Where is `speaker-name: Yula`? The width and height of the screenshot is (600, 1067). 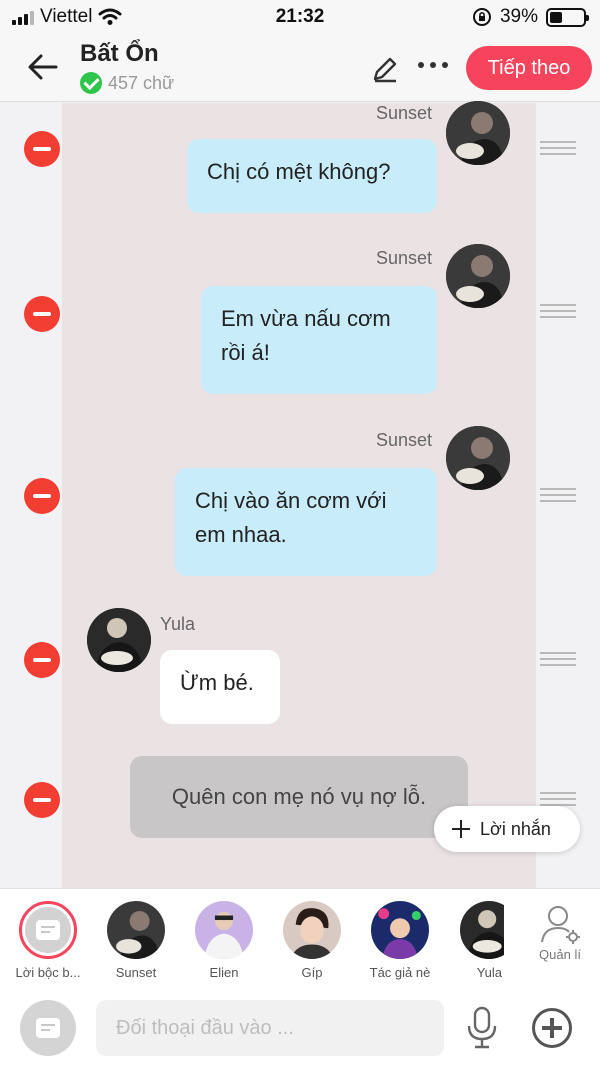
speaker-name: Yula is located at coordinates (178, 624).